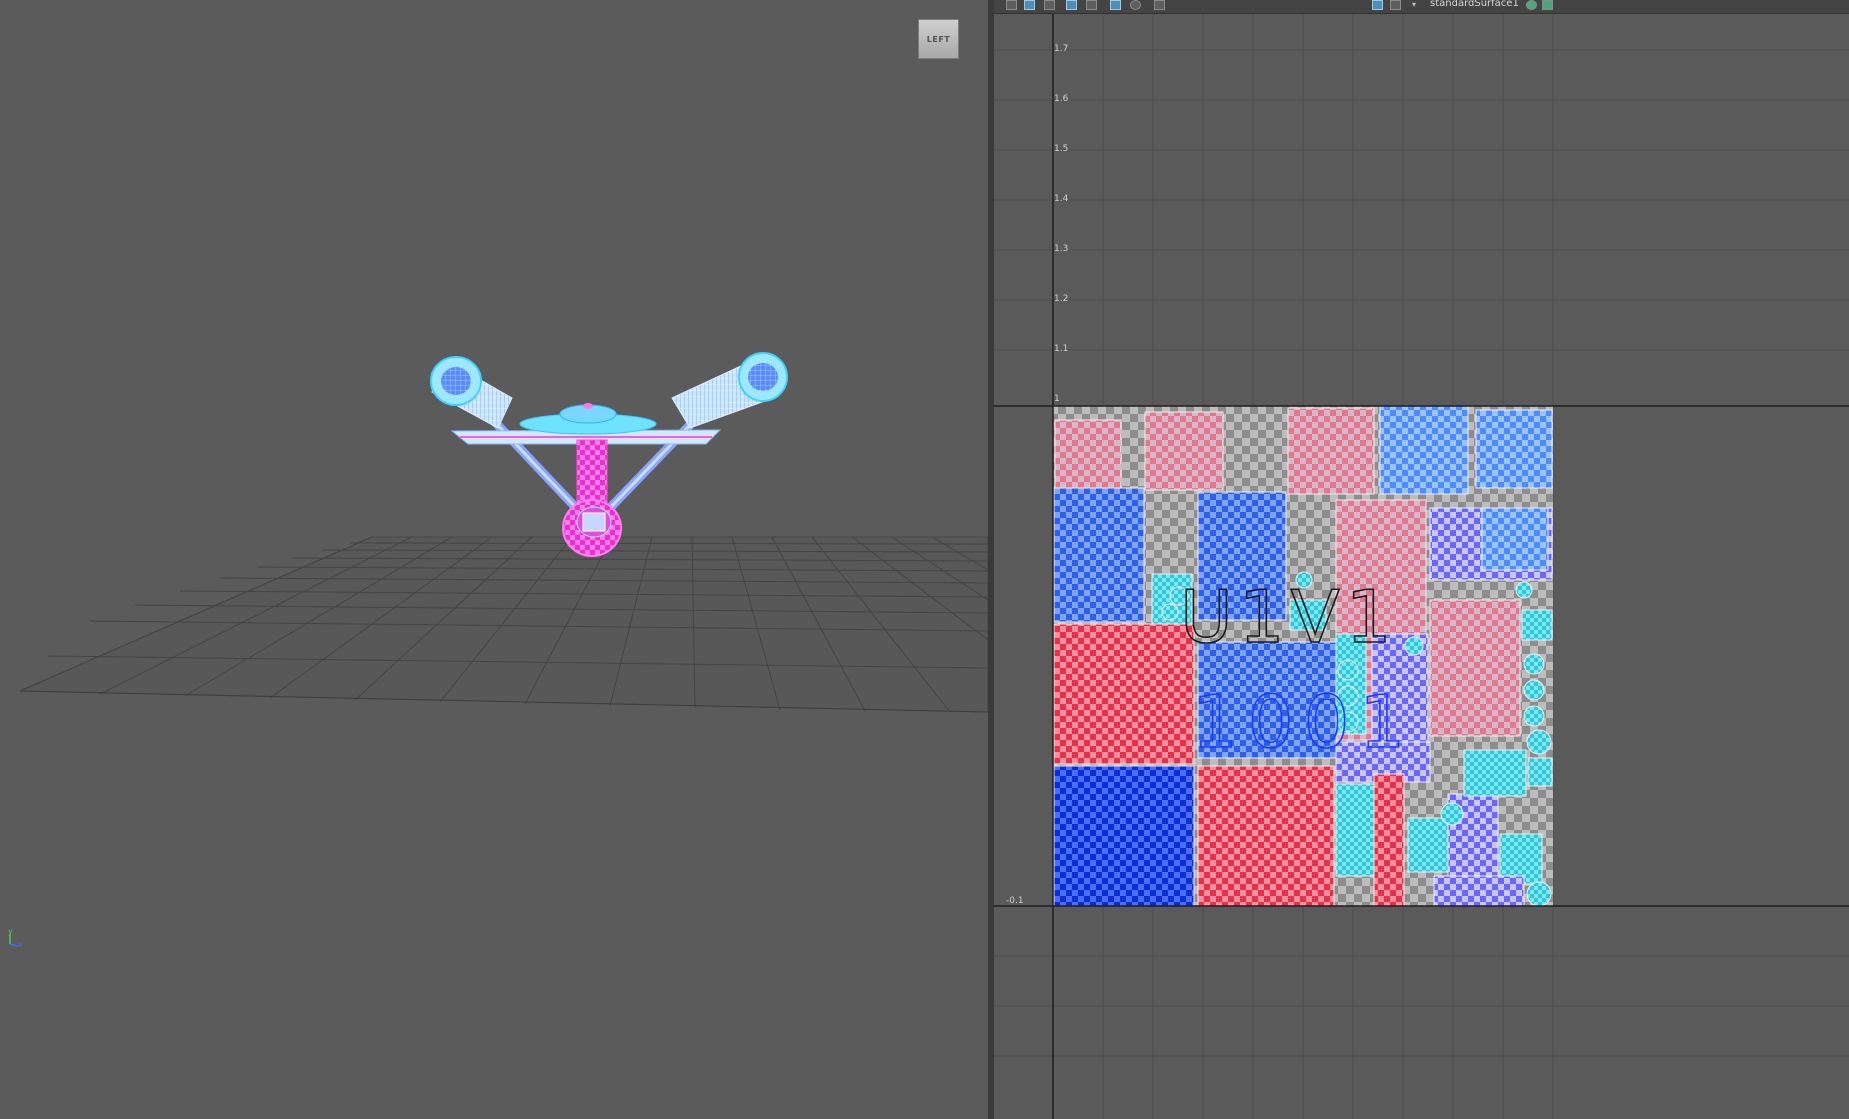 The height and width of the screenshot is (1119, 1849). What do you see at coordinates (1011, 5) in the screenshot?
I see `grid-icon` at bounding box center [1011, 5].